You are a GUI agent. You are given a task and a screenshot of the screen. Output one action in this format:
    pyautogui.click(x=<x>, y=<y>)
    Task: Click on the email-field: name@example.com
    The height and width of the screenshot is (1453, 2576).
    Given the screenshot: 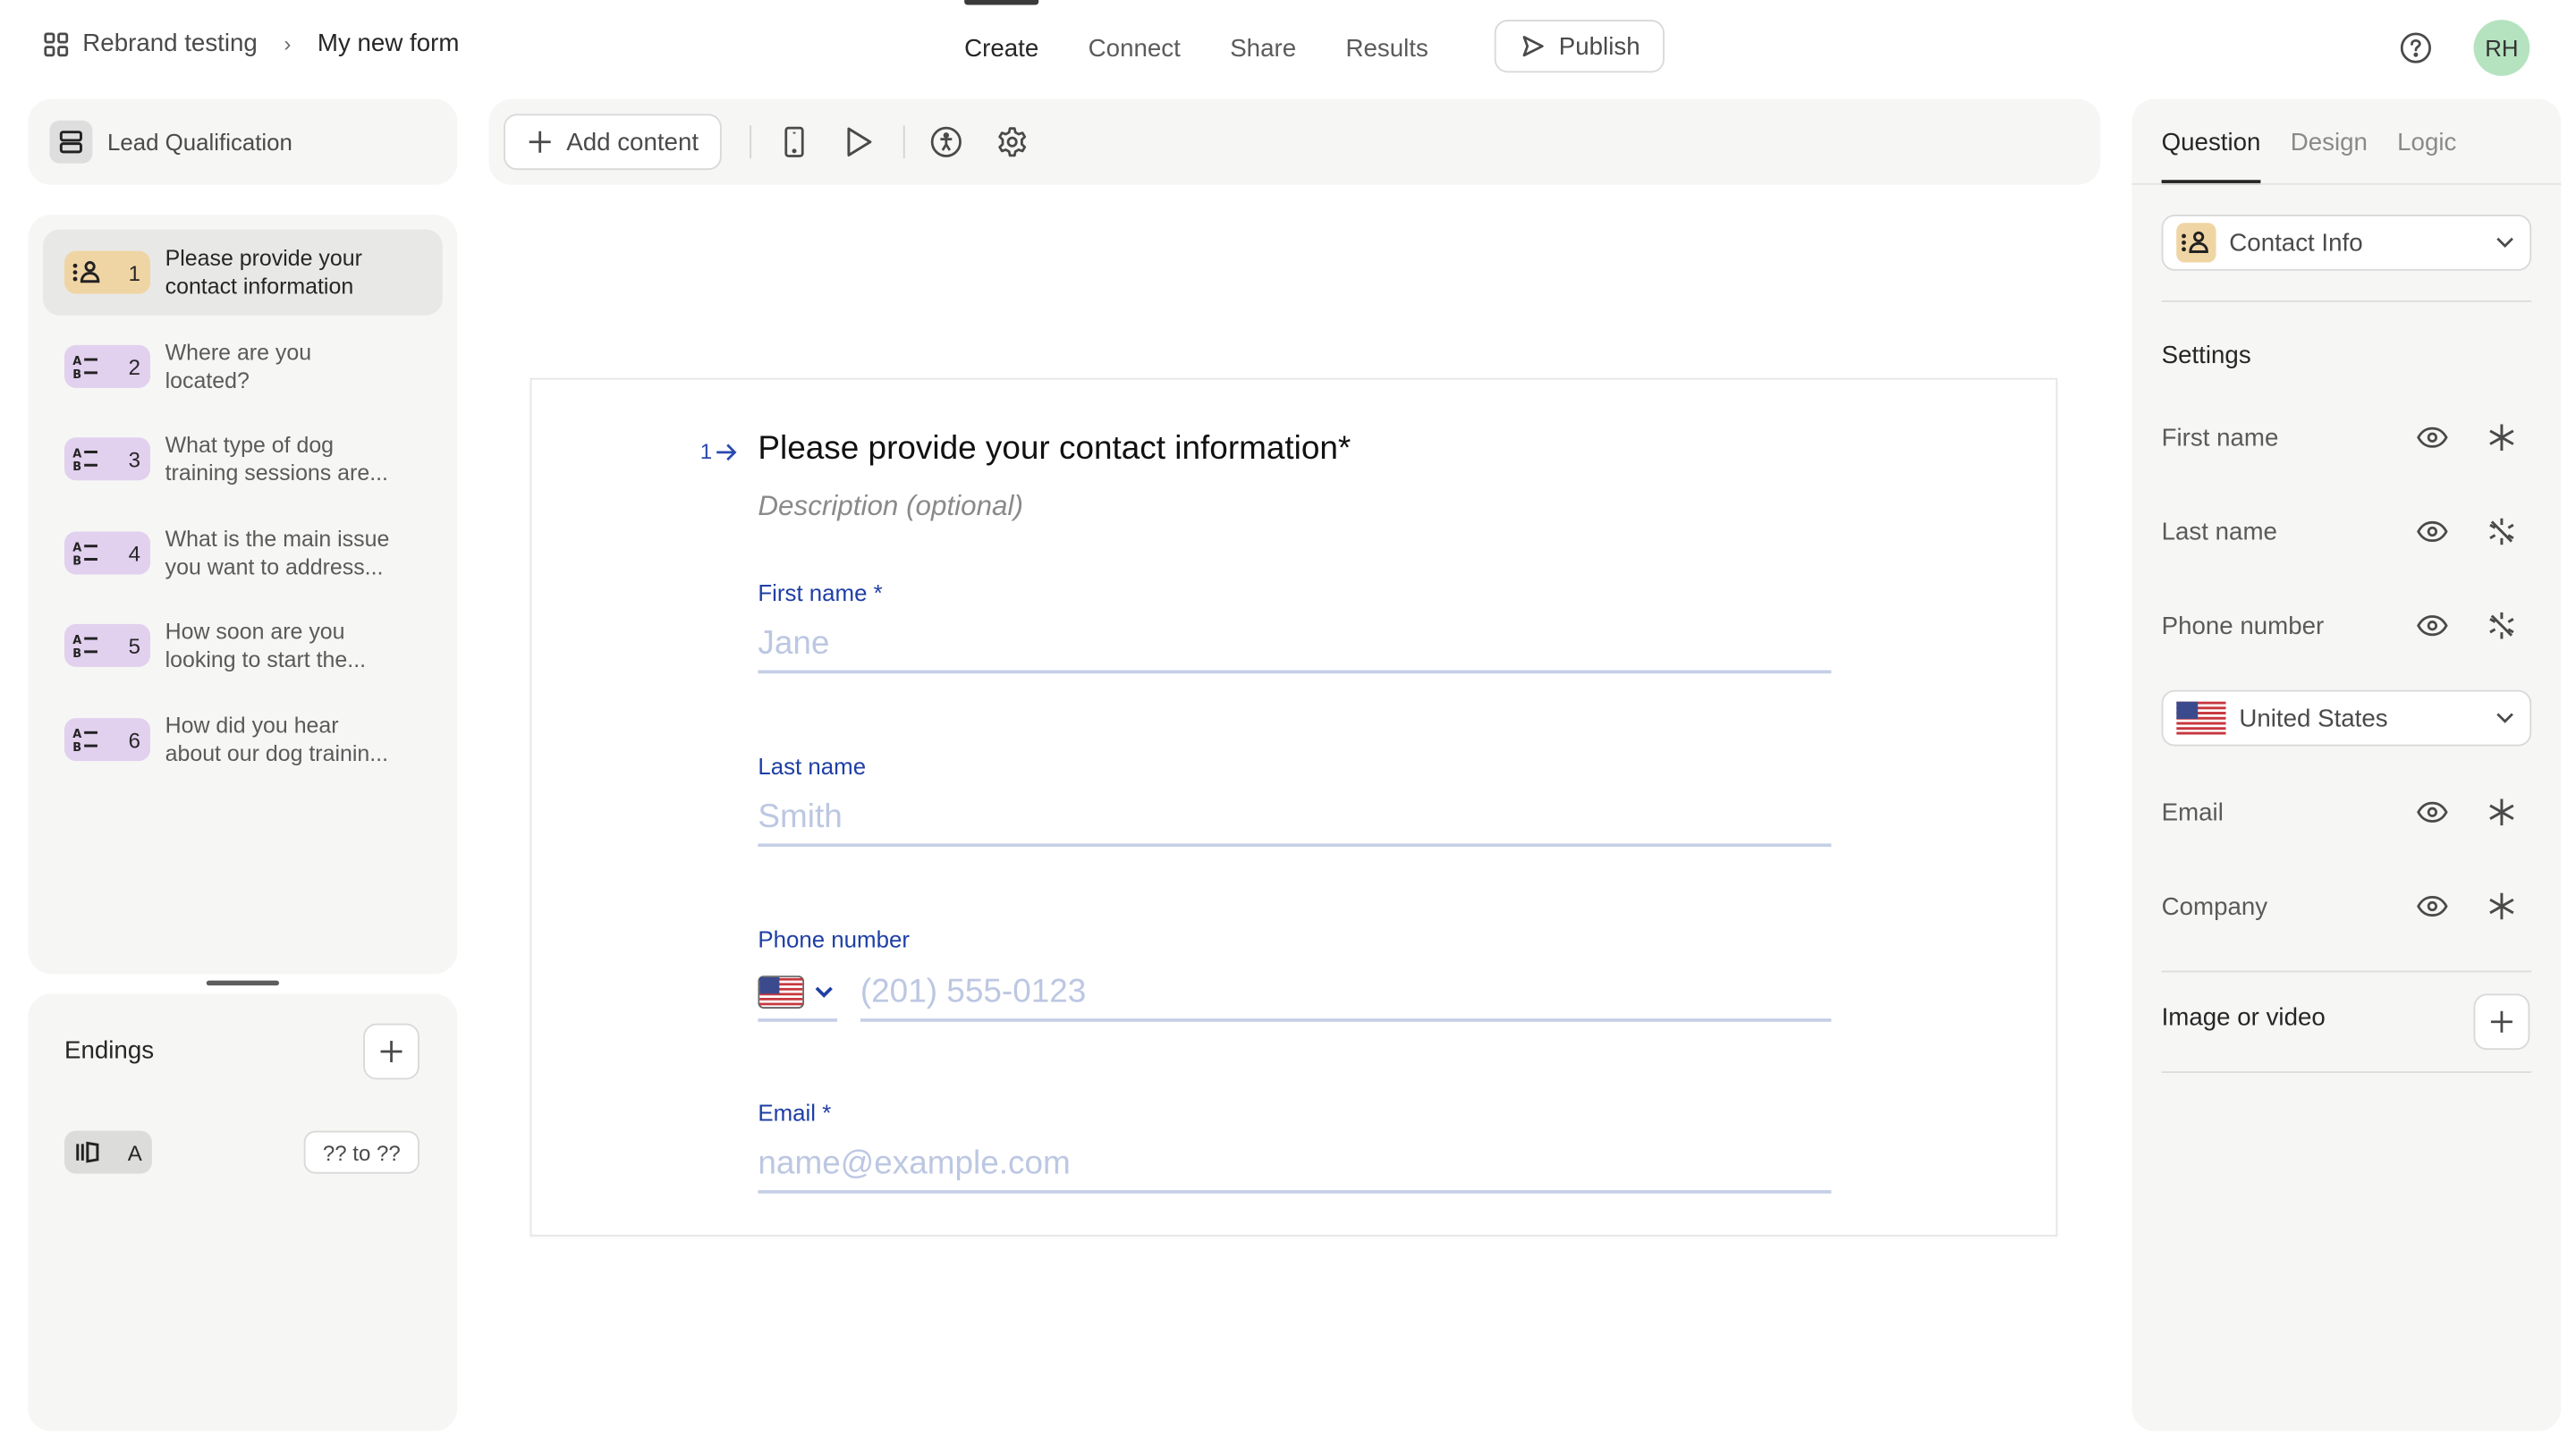 What is the action you would take?
    pyautogui.click(x=1295, y=1165)
    